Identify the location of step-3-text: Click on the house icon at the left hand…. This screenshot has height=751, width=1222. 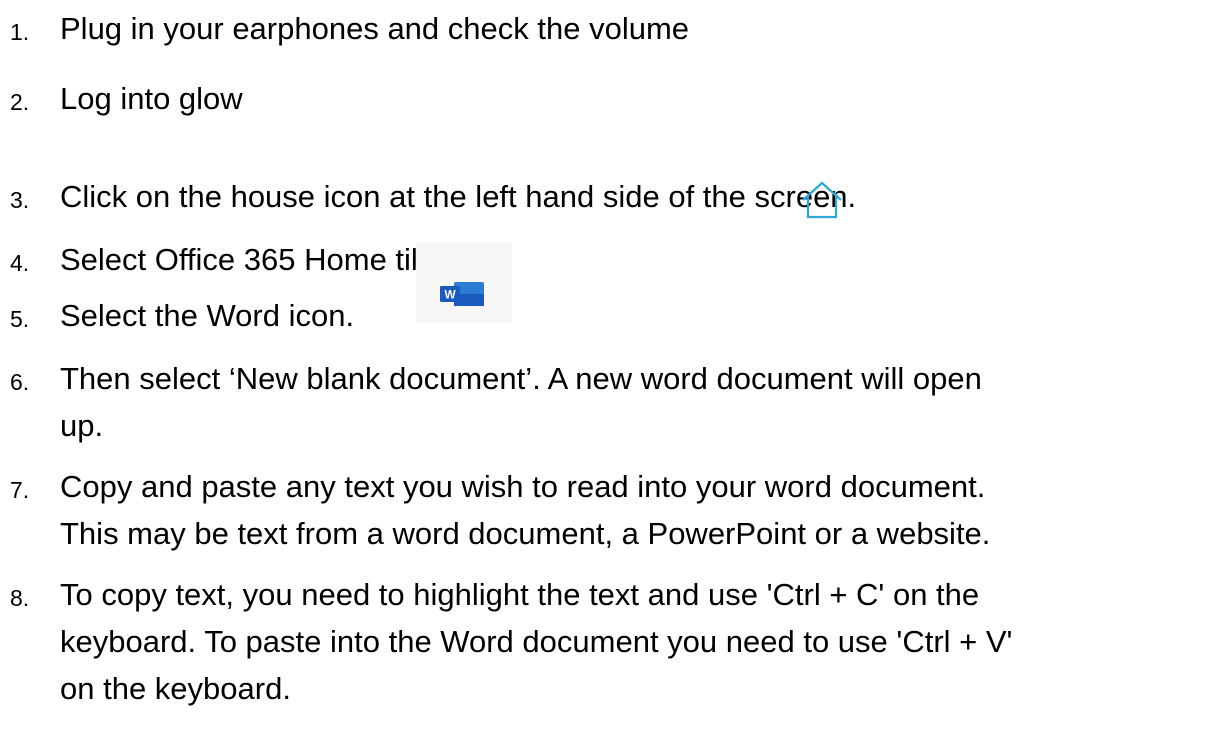
(458, 196).